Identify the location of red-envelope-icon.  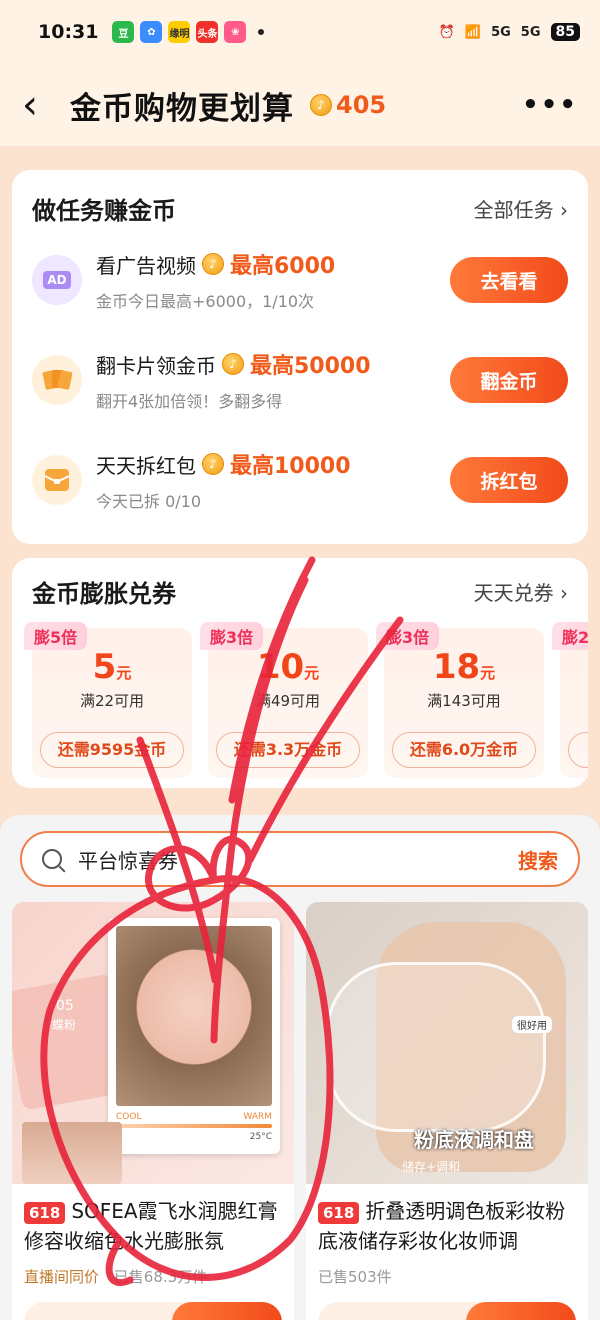
(57, 480).